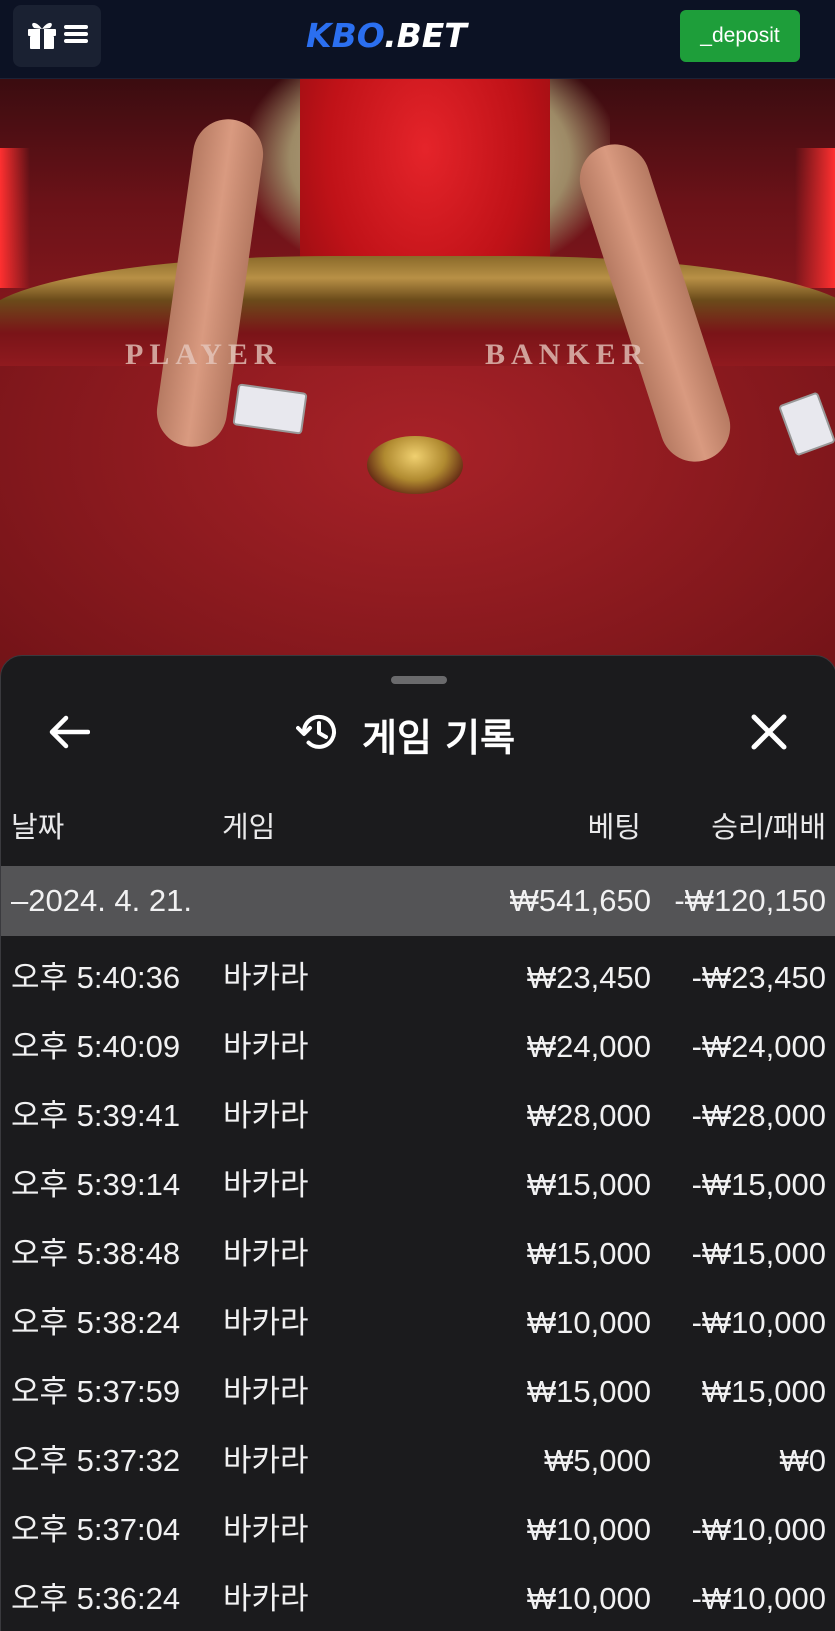  What do you see at coordinates (96, 977) in the screenshot?
I see `row-time: 오후 5:40:36` at bounding box center [96, 977].